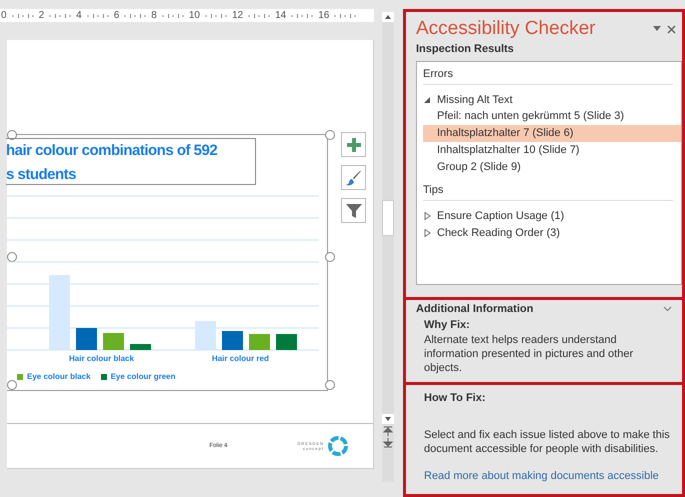  What do you see at coordinates (131, 161) in the screenshot?
I see `chart-title: hair colour combinations of 592 s students` at bounding box center [131, 161].